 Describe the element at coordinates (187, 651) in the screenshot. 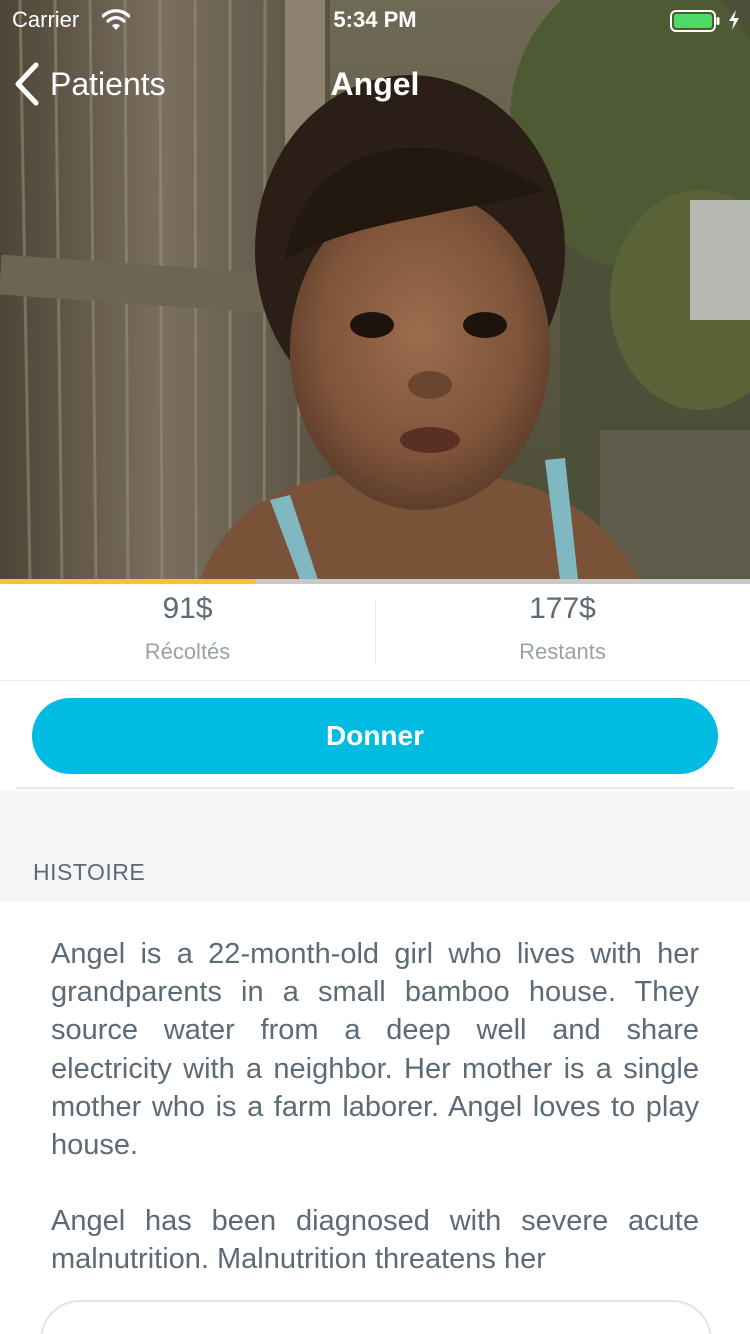

I see `raised-label: Récoltés` at that location.